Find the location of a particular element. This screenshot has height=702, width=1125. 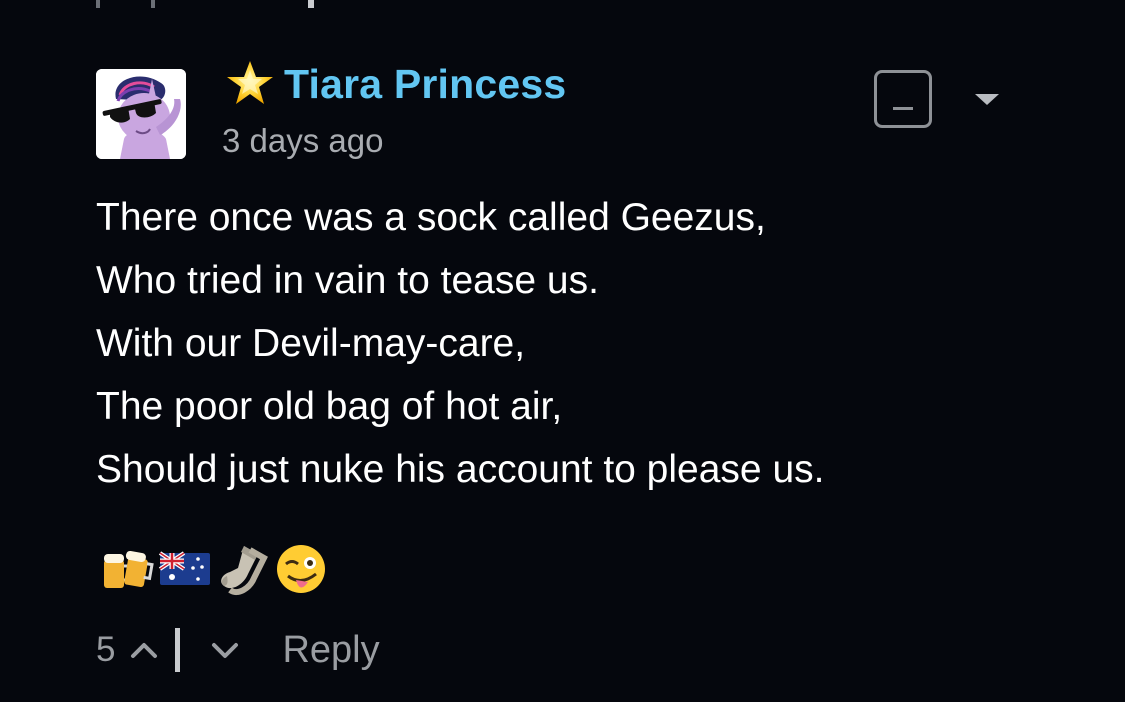

chevron-up-icon is located at coordinates (144, 650).